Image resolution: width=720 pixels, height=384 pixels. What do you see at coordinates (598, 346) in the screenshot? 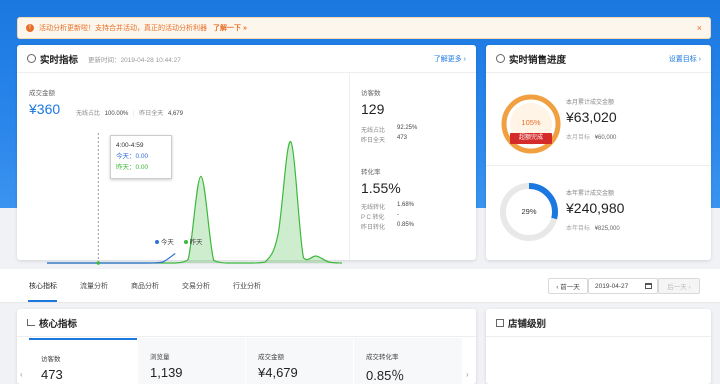
I see `shop-level-card: 店铺级别` at bounding box center [598, 346].